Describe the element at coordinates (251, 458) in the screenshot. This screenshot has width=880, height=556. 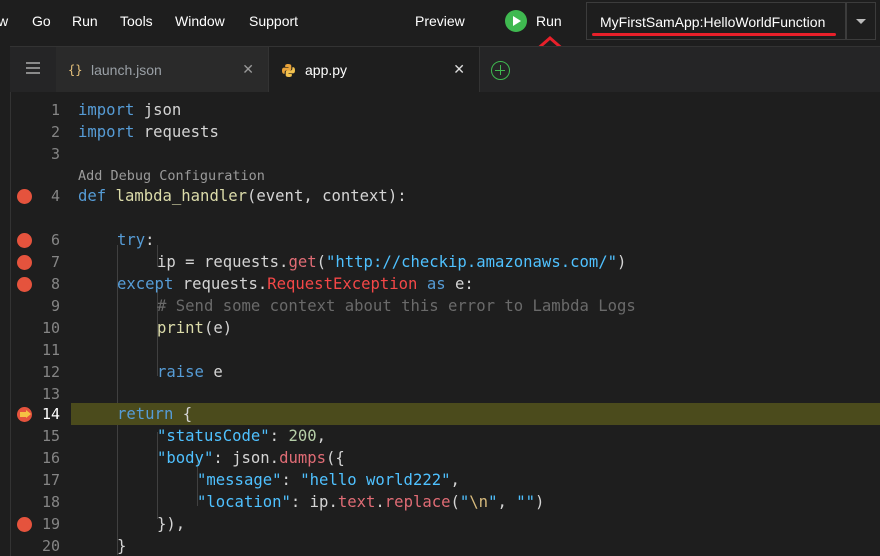
I see `line-code: "body": json.dumps({` at that location.